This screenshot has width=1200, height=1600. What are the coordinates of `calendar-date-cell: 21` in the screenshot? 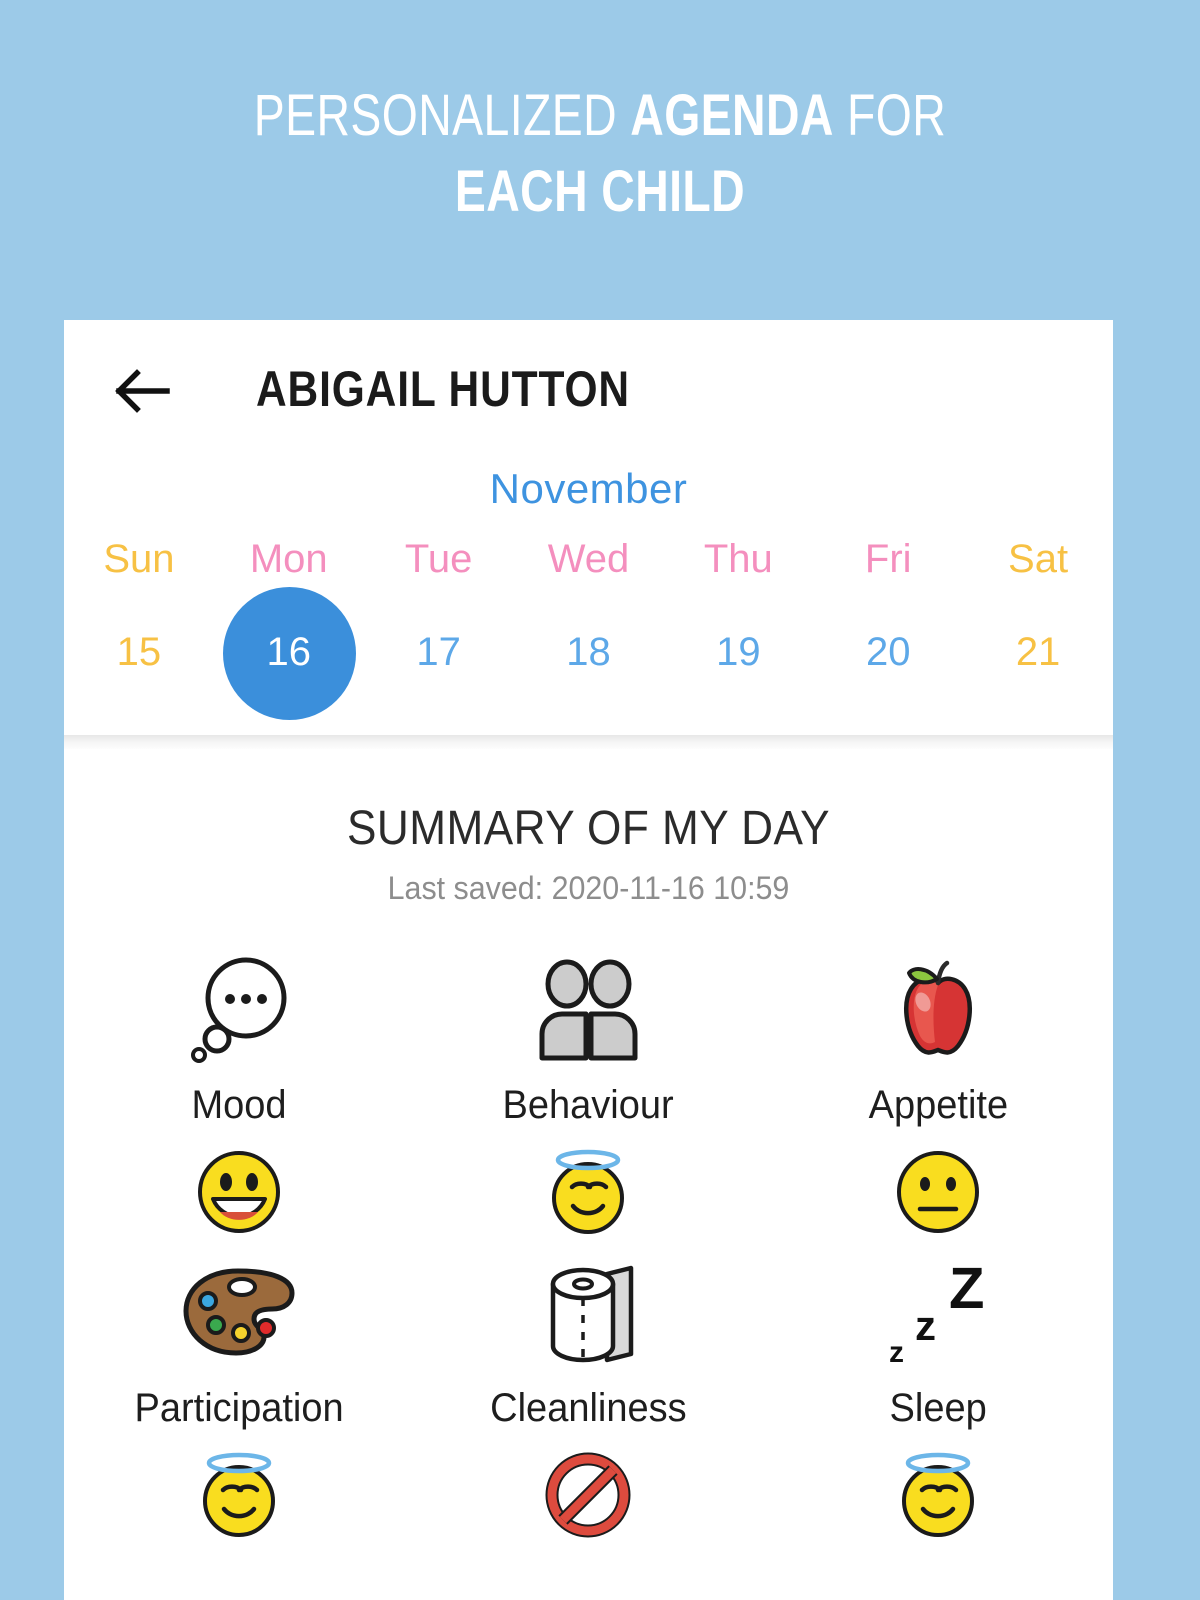 It's located at (1038, 652).